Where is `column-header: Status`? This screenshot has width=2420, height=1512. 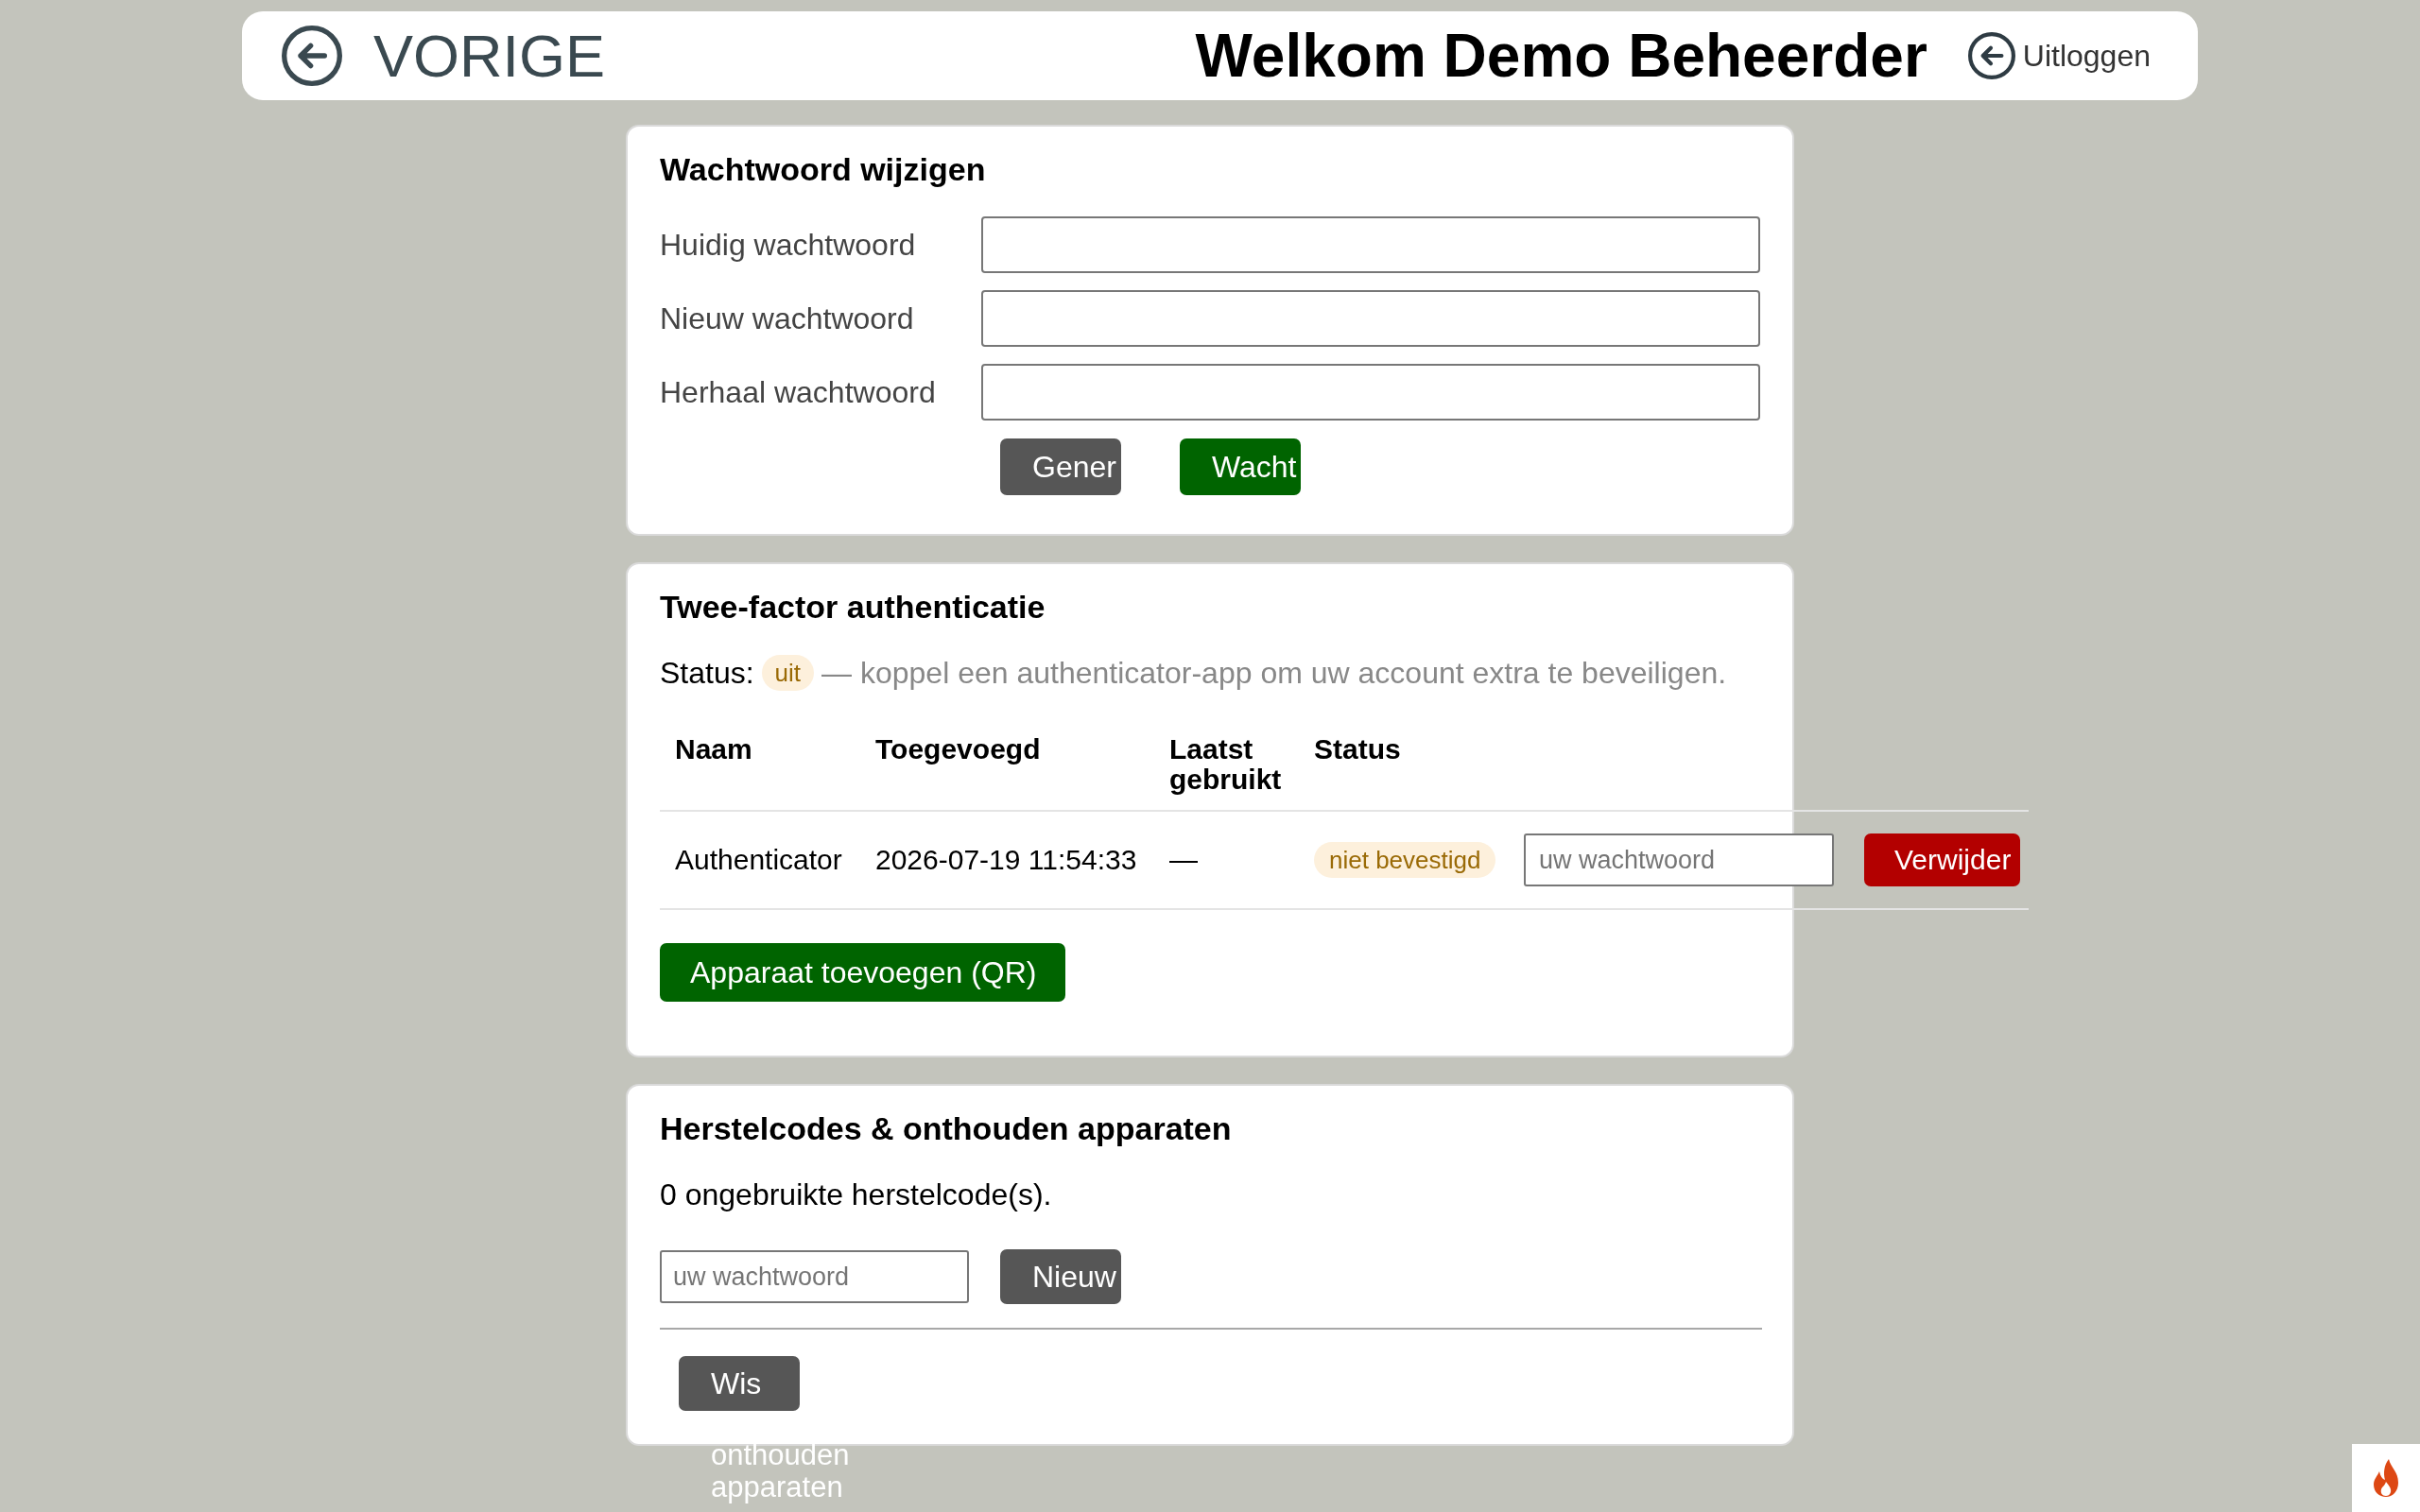 column-header: Status is located at coordinates (1357, 749).